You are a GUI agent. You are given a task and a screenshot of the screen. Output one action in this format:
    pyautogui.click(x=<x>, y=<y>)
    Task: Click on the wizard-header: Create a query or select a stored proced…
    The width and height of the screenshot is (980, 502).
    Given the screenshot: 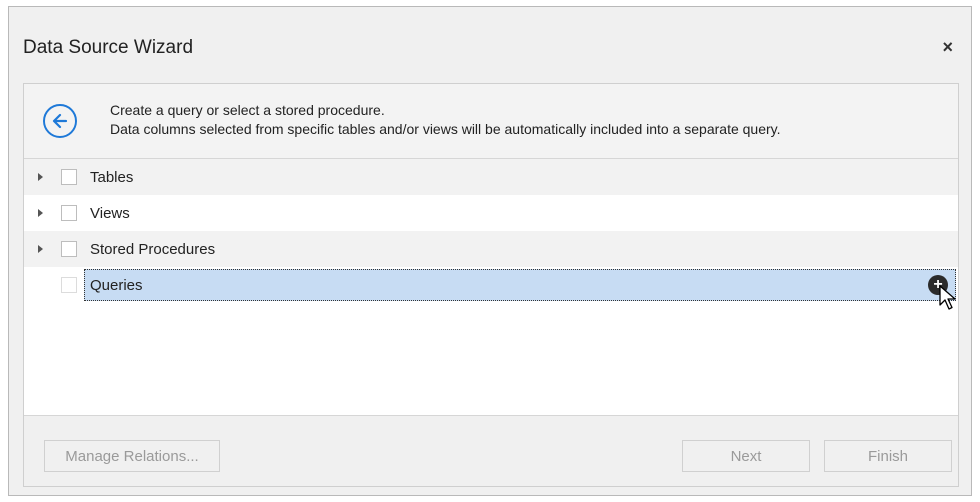 What is the action you would take?
    pyautogui.click(x=491, y=121)
    